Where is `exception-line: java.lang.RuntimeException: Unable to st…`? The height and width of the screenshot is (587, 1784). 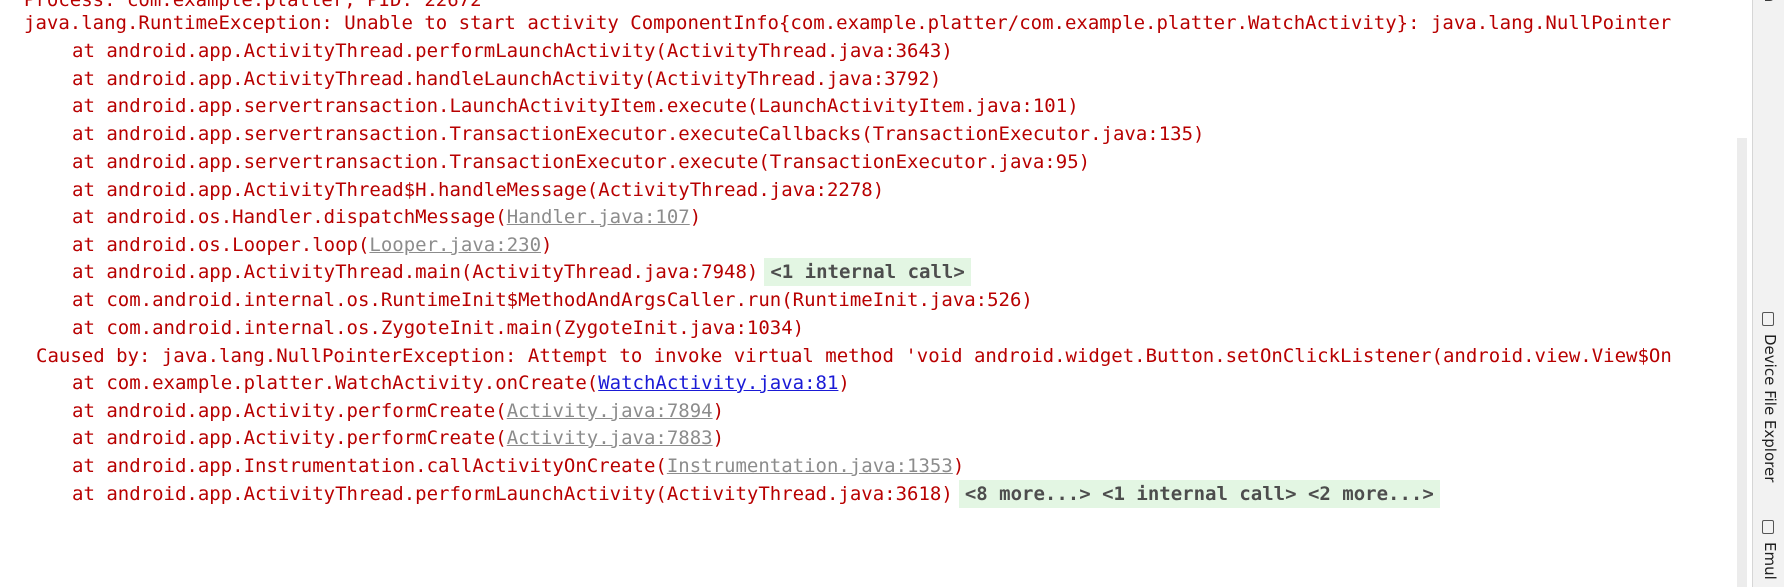 exception-line: java.lang.RuntimeException: Unable to st… is located at coordinates (848, 23).